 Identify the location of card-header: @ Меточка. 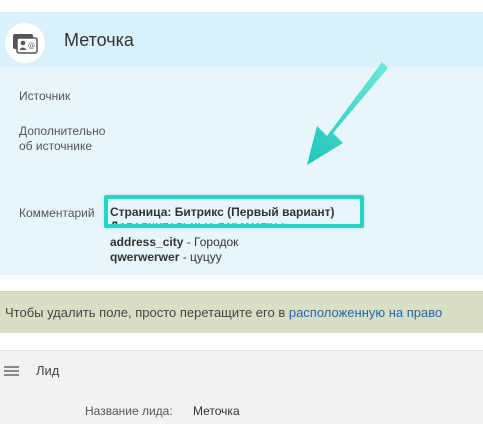
(241, 39).